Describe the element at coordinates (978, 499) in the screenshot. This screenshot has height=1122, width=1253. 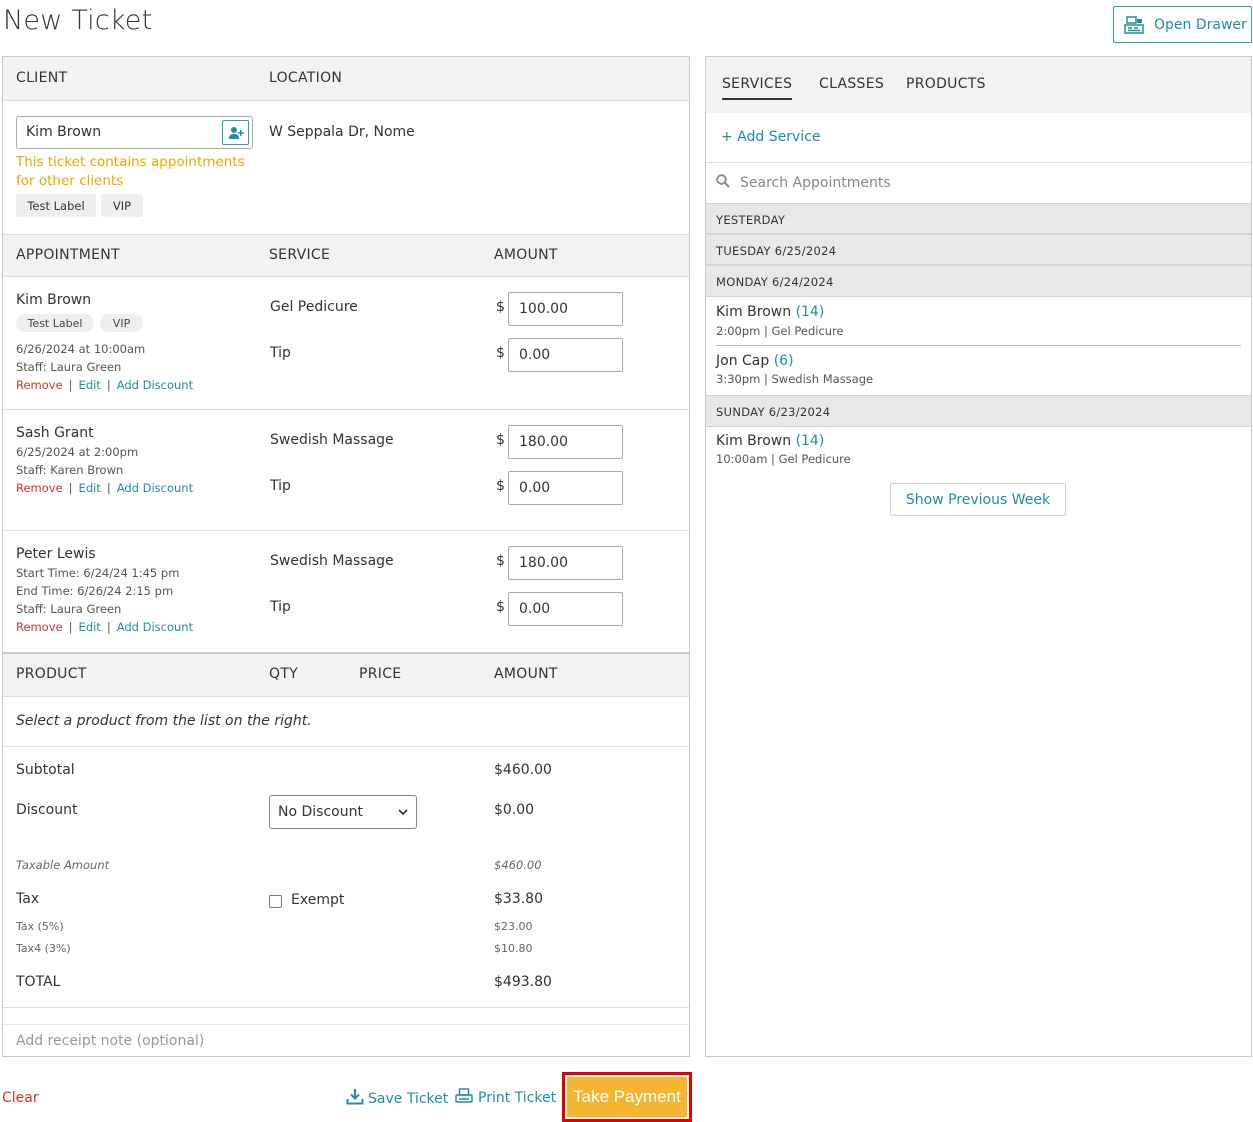
I see `show-previous-week-button: Show Previous Week` at that location.